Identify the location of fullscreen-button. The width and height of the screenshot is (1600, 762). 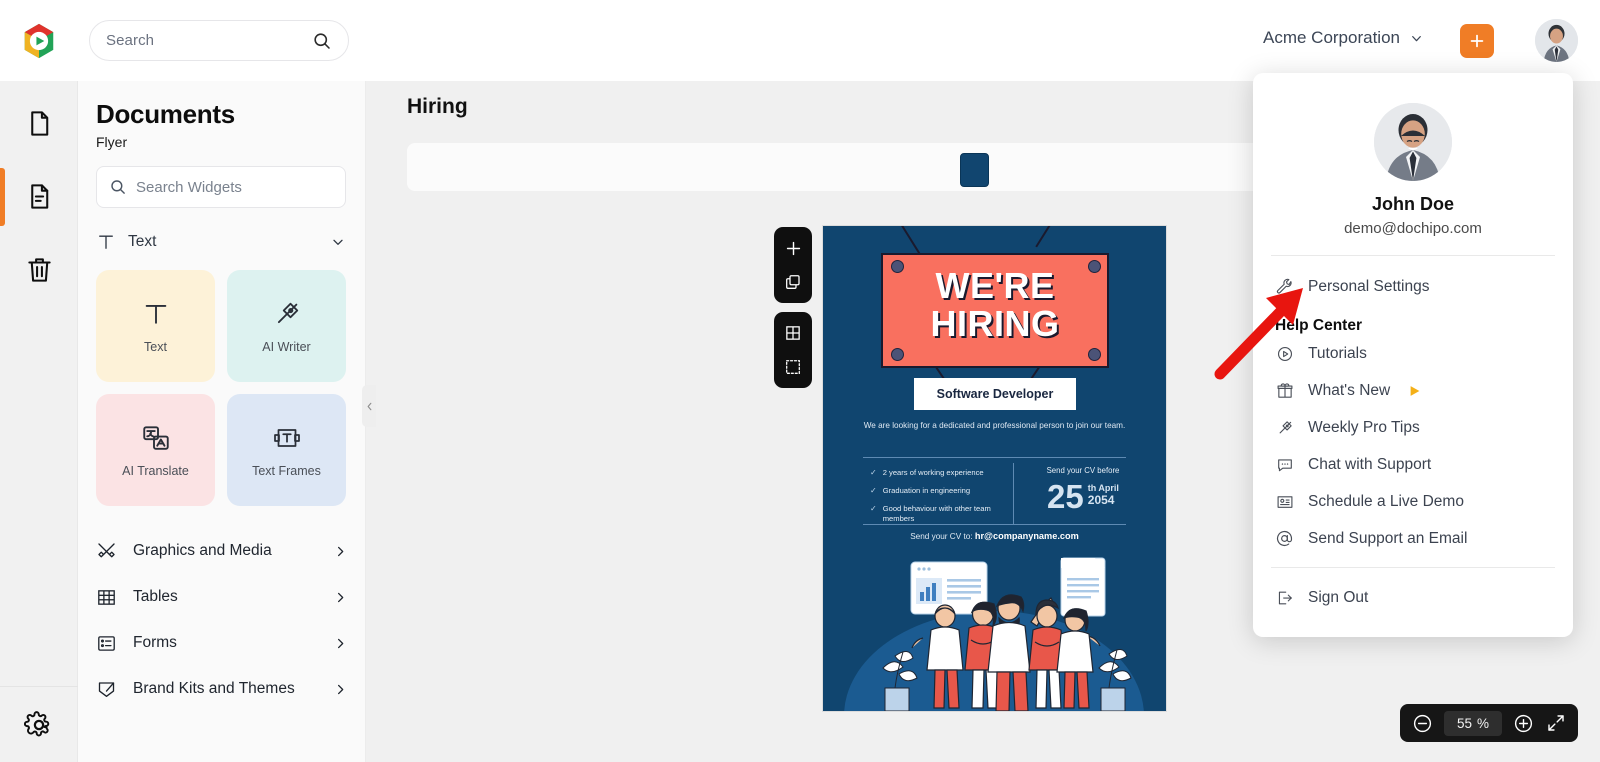
(1555, 723).